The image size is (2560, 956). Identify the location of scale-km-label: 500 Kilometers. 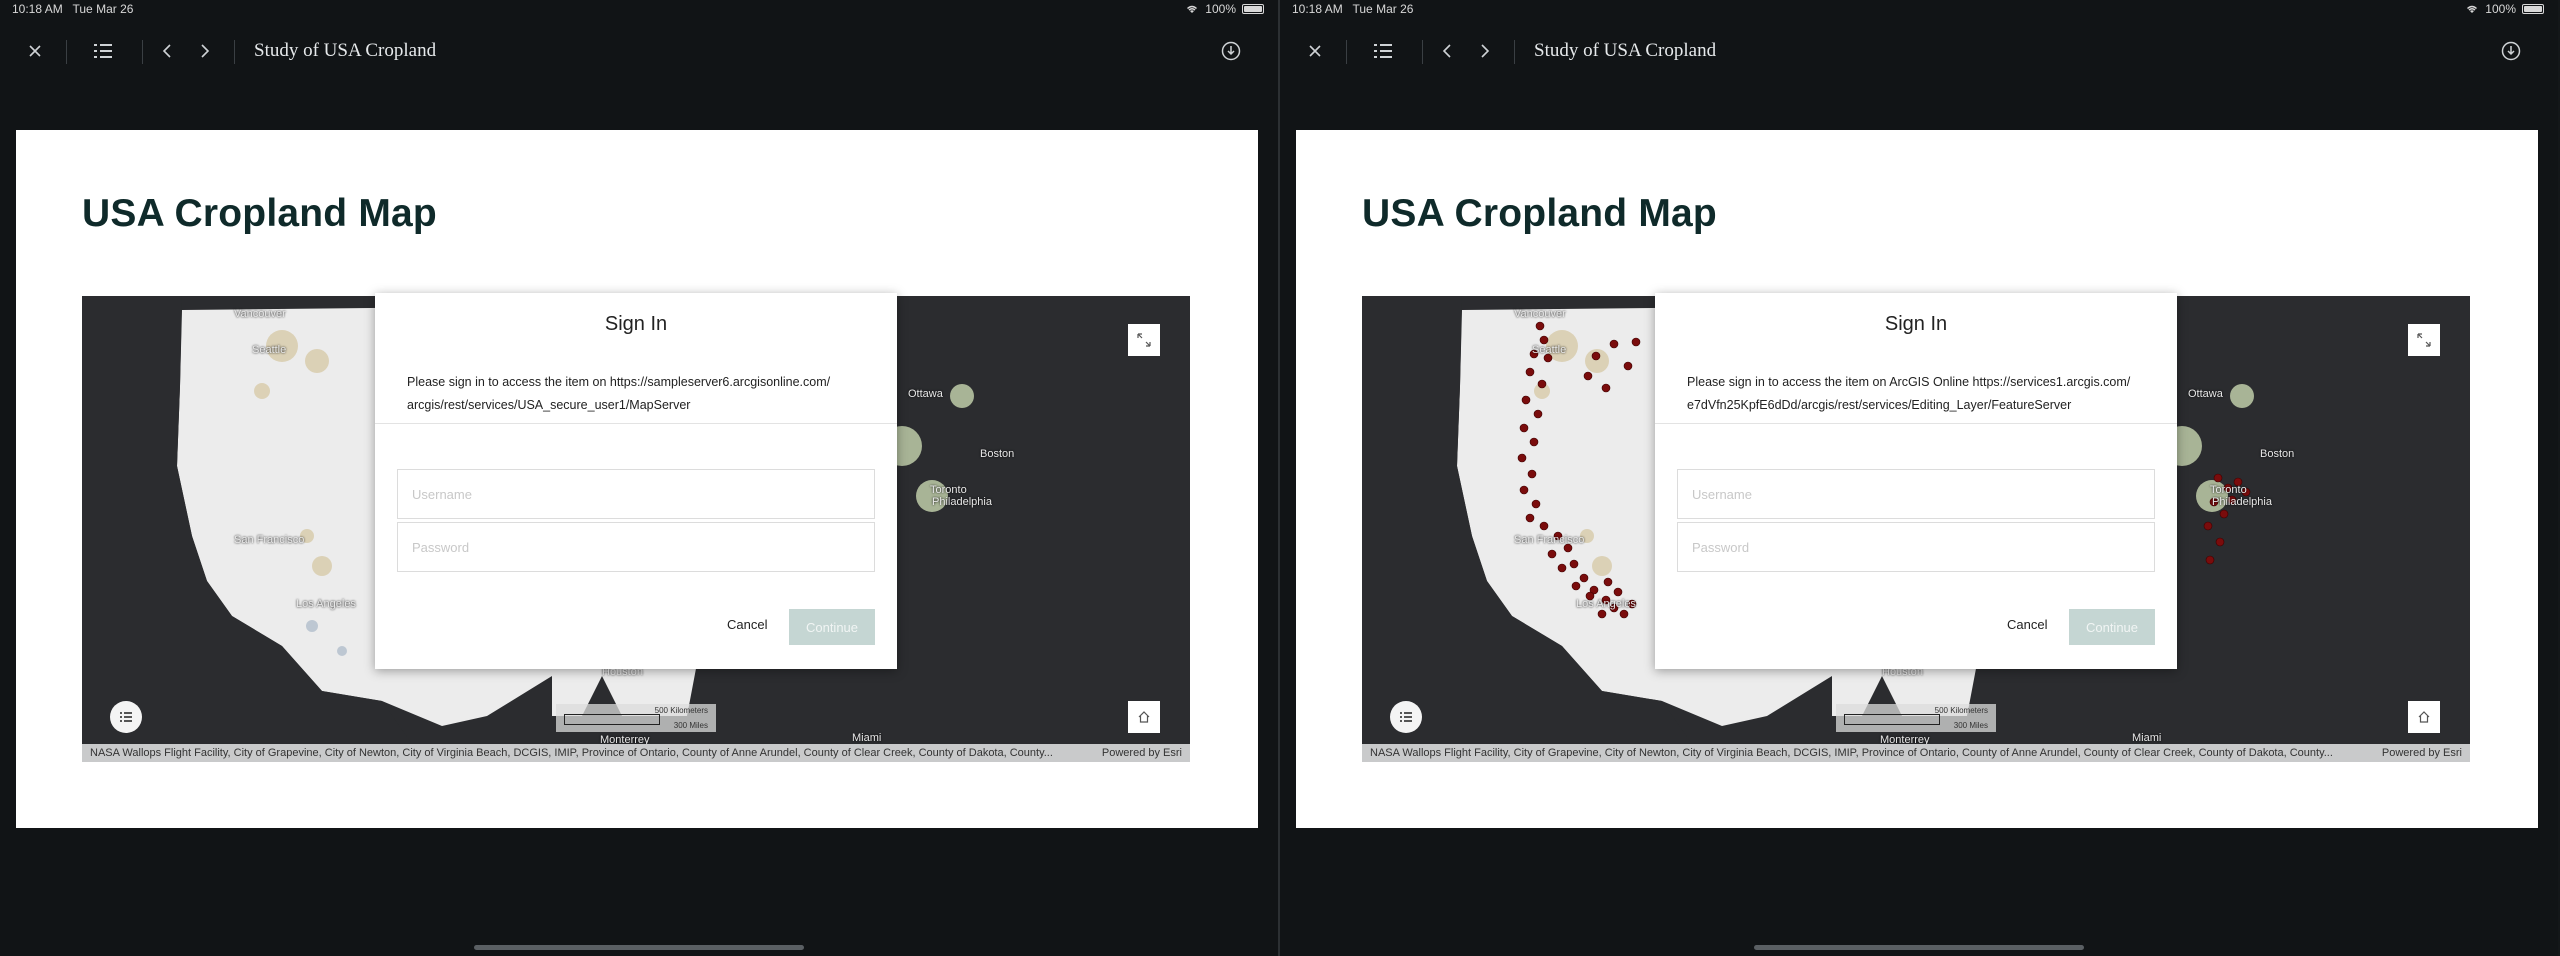
(681, 710).